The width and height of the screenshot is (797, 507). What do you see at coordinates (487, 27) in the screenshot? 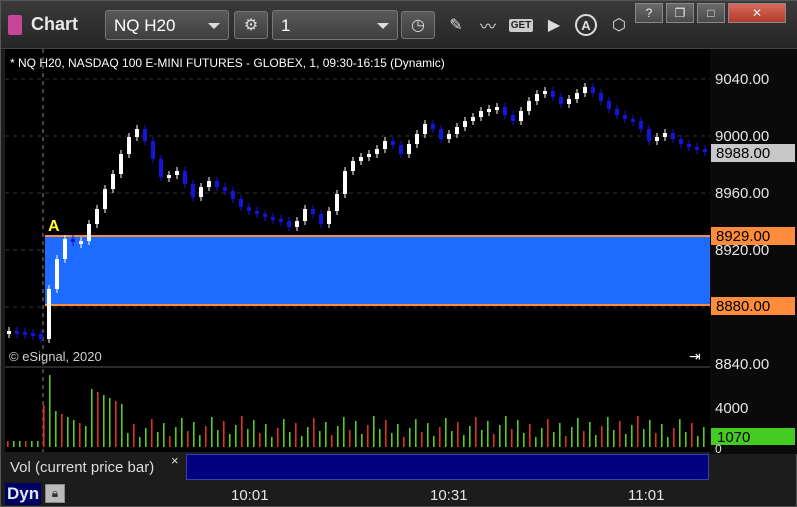
I see `study-wave-icon: 〰` at bounding box center [487, 27].